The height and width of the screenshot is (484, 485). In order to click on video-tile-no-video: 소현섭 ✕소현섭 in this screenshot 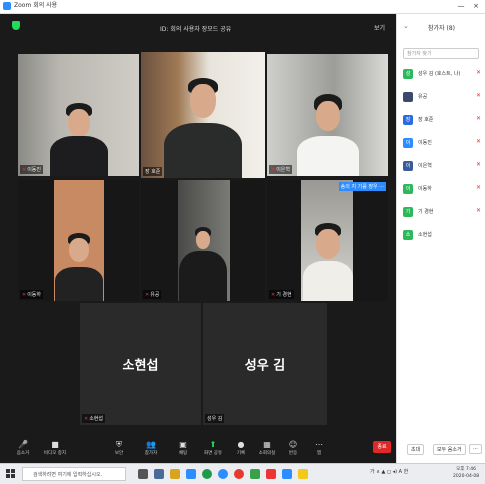, I will do `click(140, 364)`.